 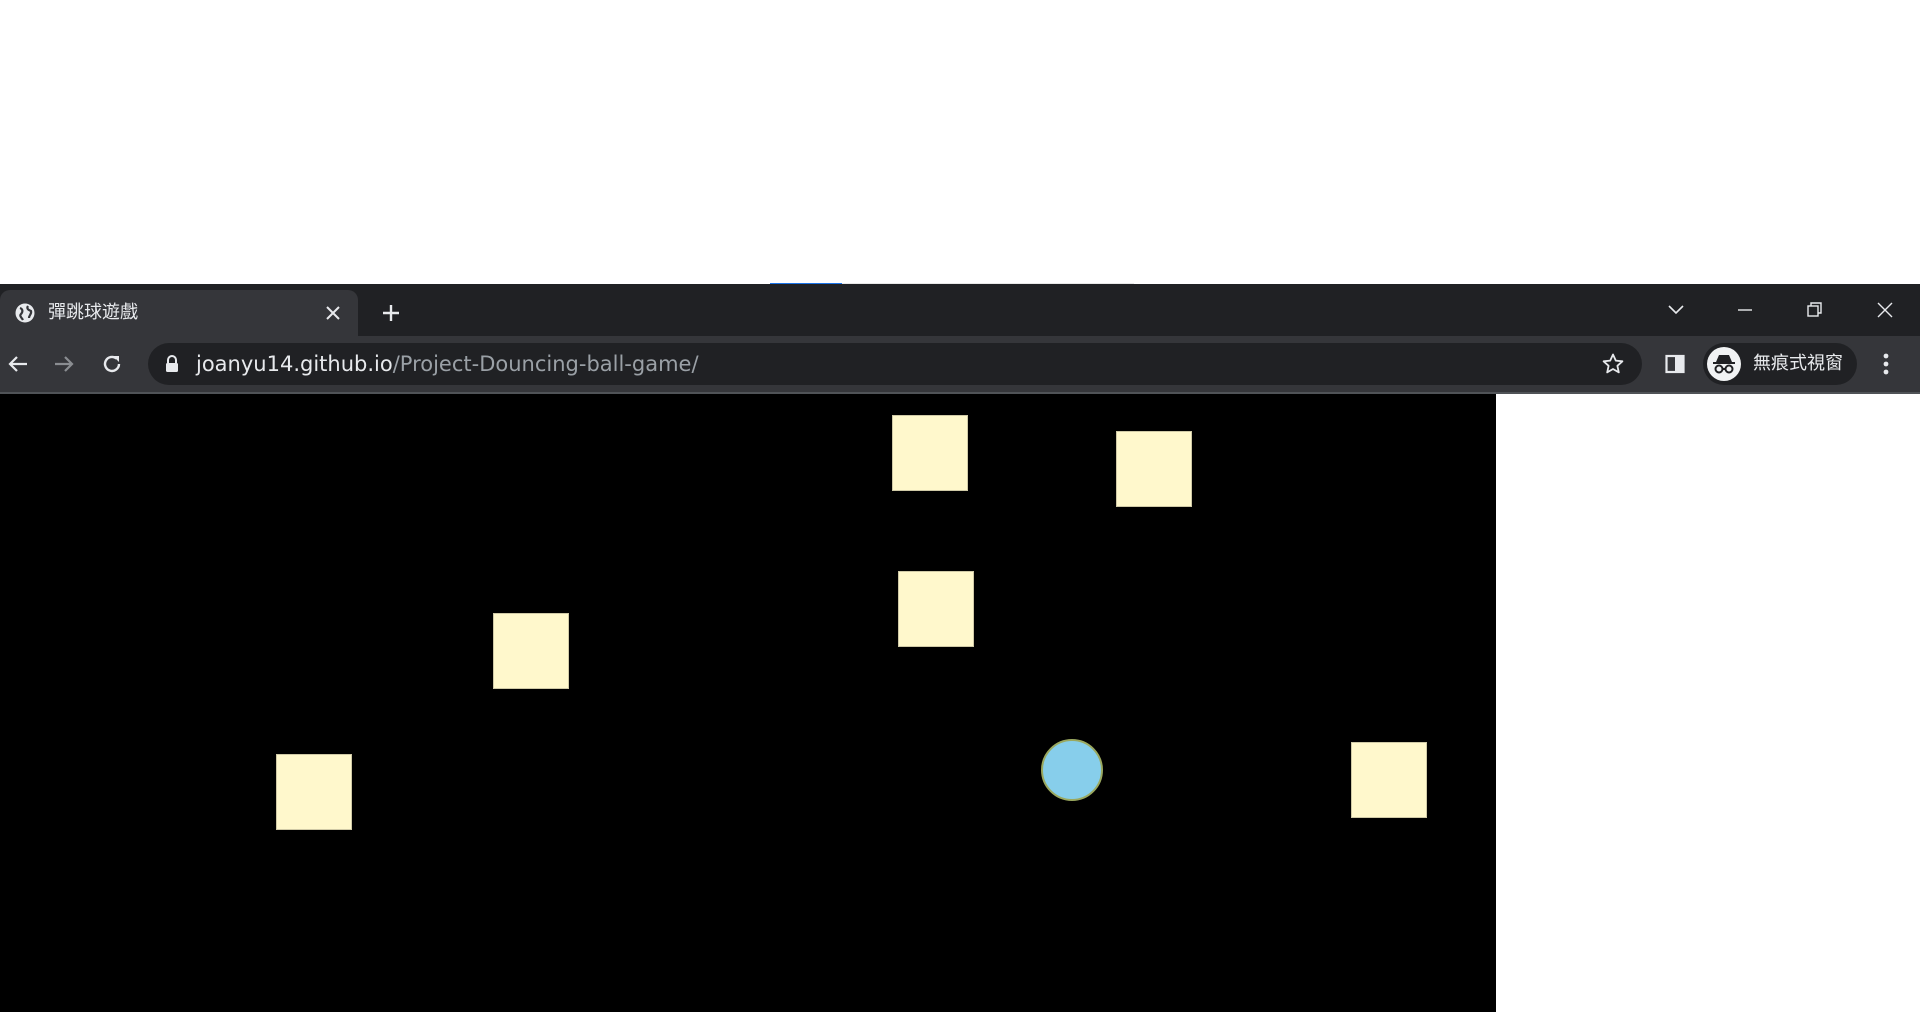 I want to click on star-icon, so click(x=1613, y=363).